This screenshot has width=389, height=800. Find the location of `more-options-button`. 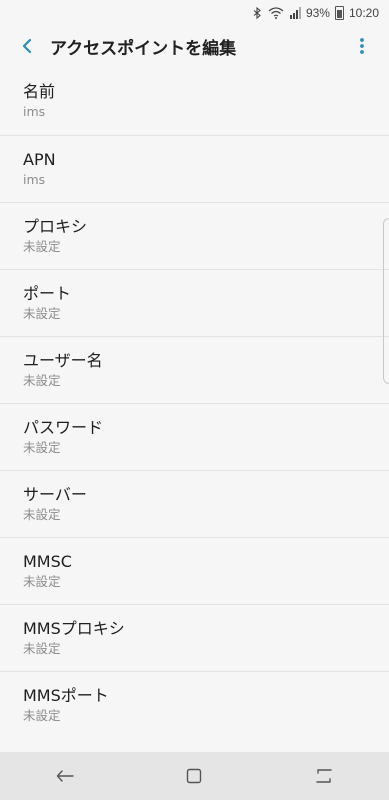

more-options-button is located at coordinates (362, 46).